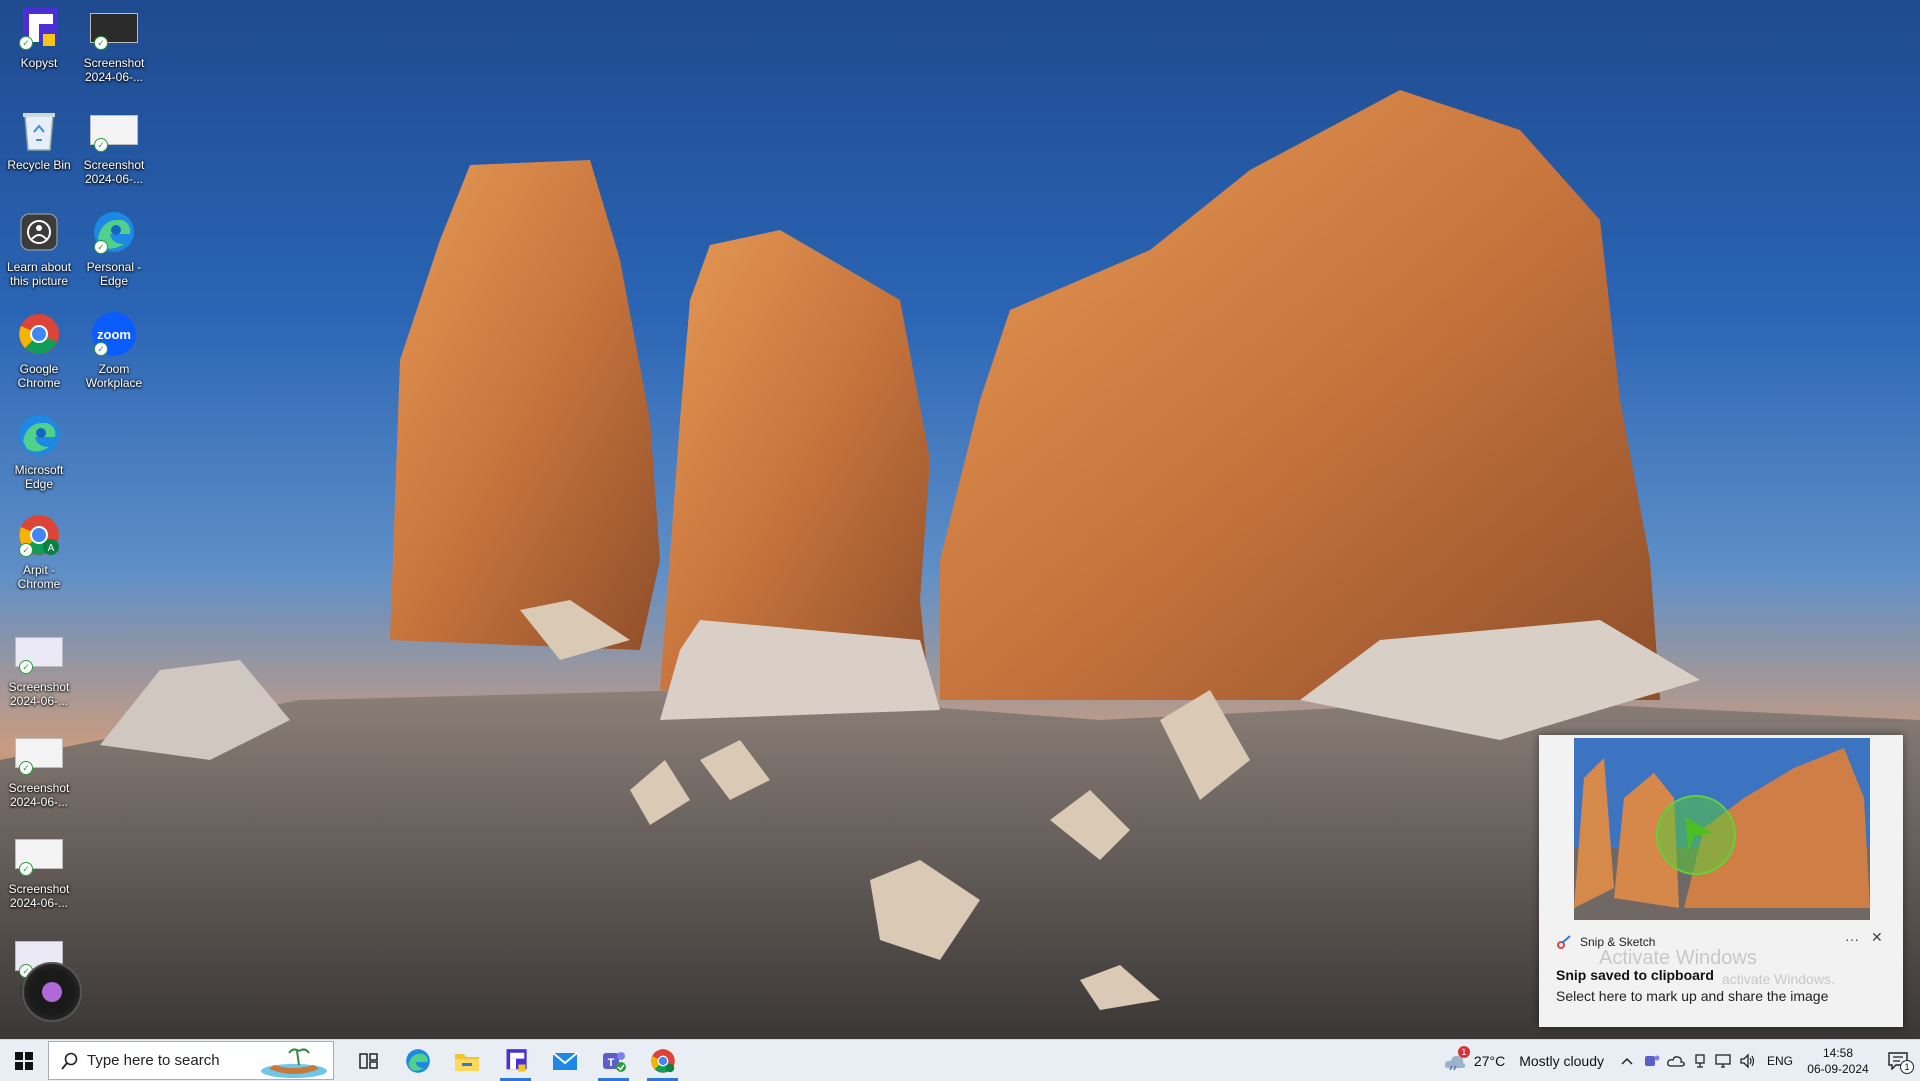 The height and width of the screenshot is (1081, 1920). I want to click on toast-close-button: ✕, so click(1877, 937).